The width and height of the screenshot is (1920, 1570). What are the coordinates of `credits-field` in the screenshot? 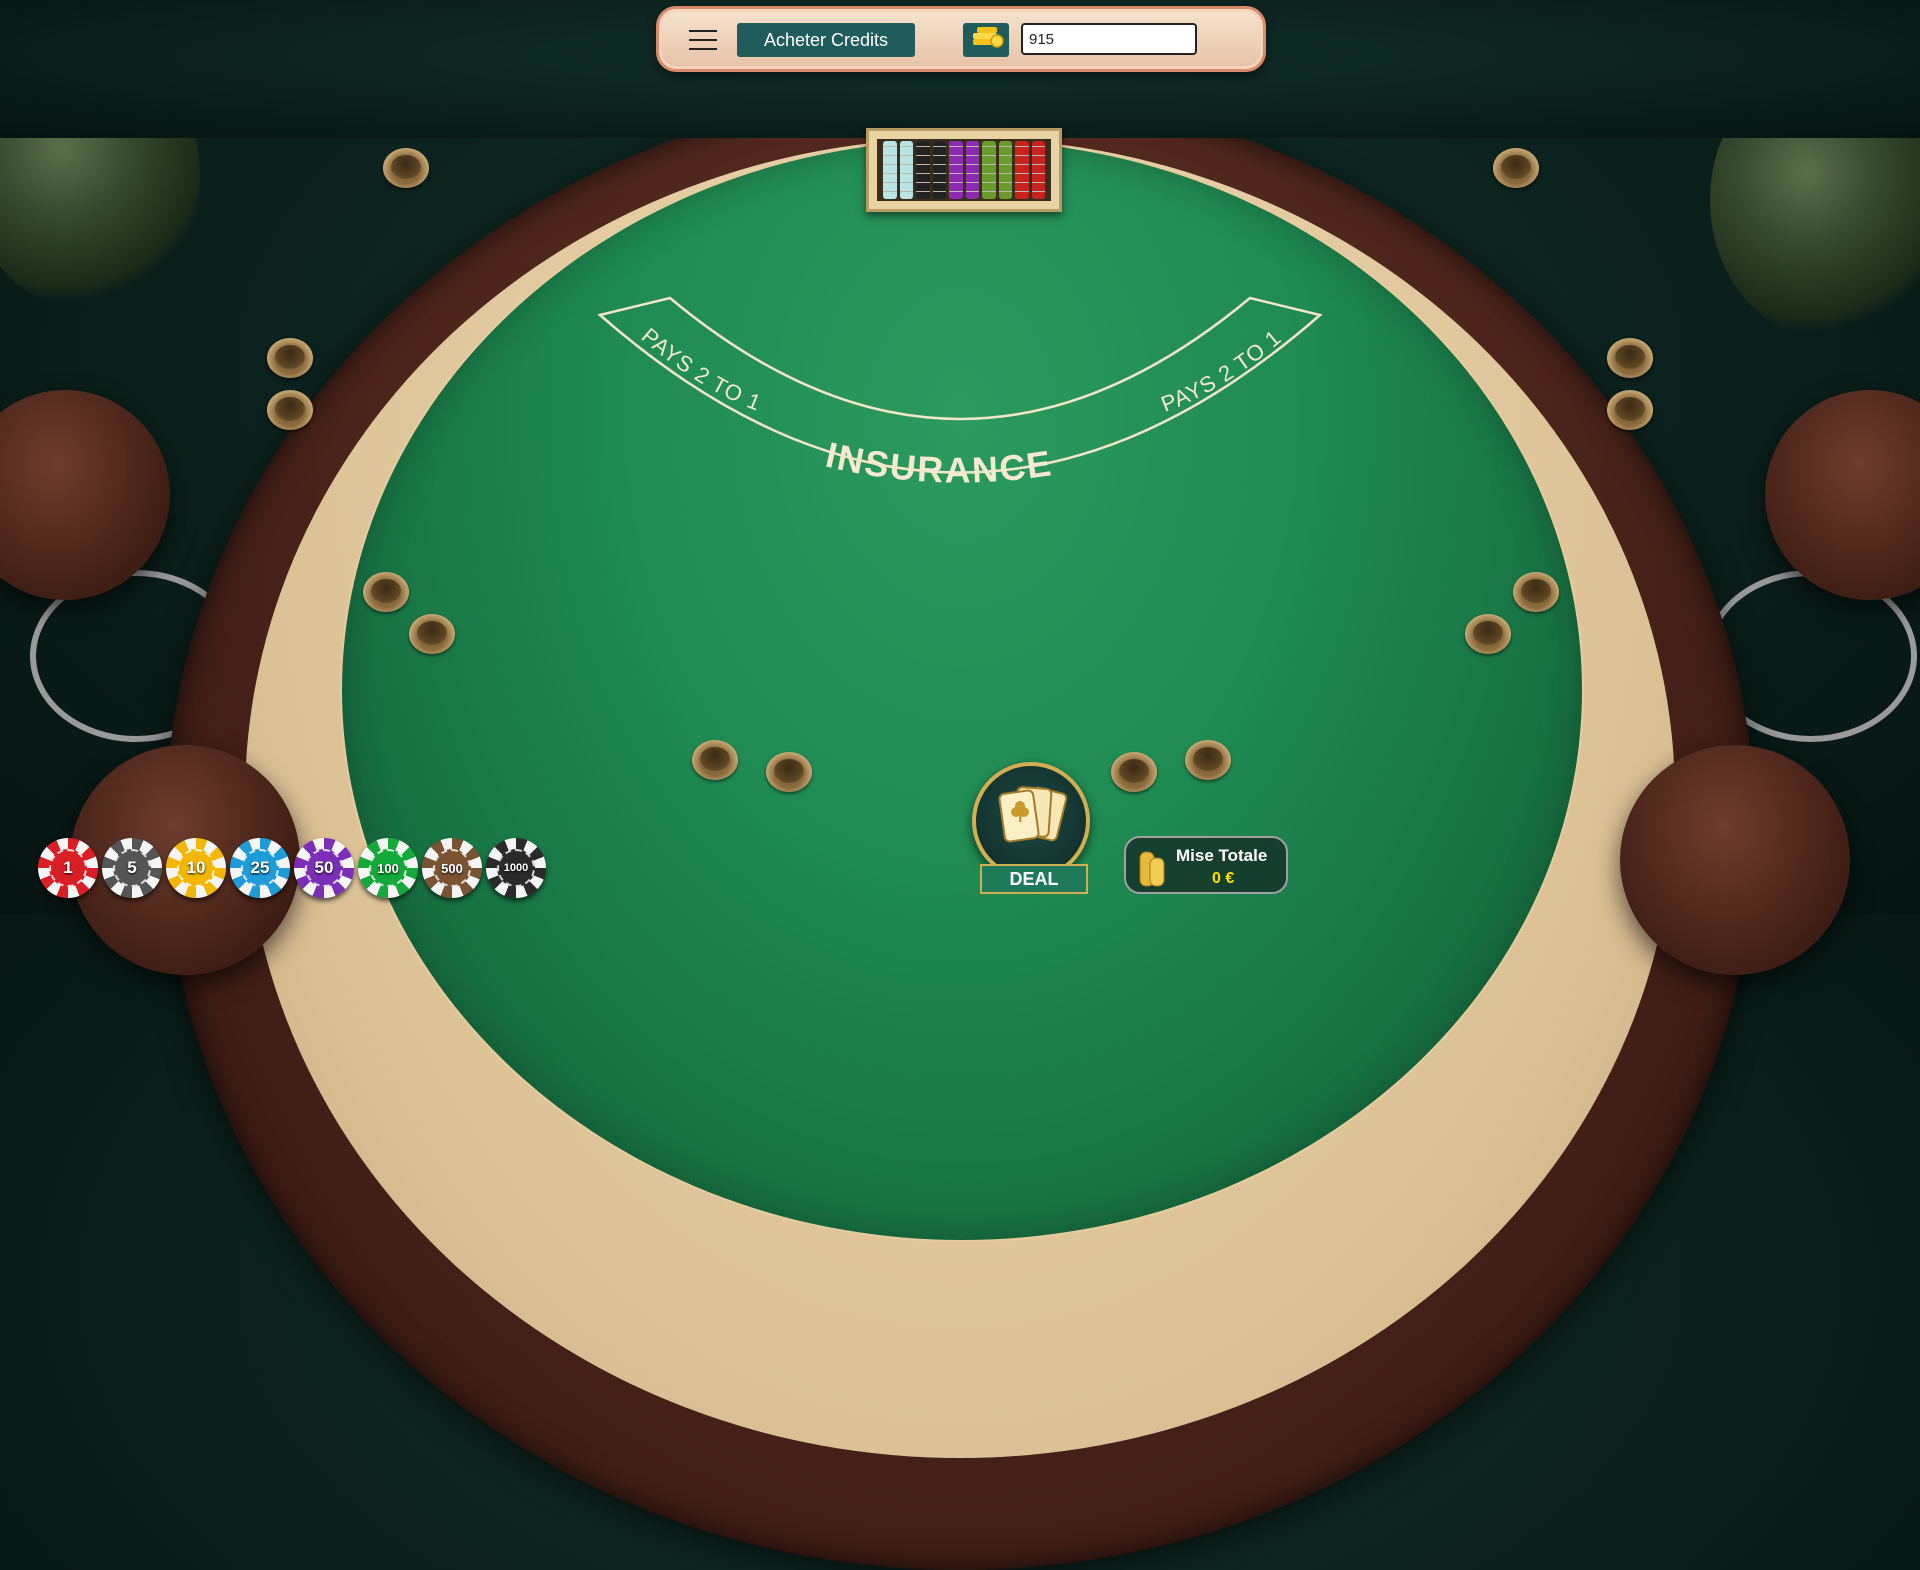 It's located at (1109, 39).